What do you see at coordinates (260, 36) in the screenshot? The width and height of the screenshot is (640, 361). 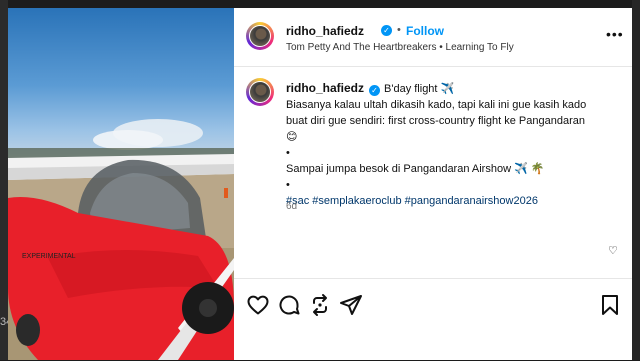 I see `avatar` at bounding box center [260, 36].